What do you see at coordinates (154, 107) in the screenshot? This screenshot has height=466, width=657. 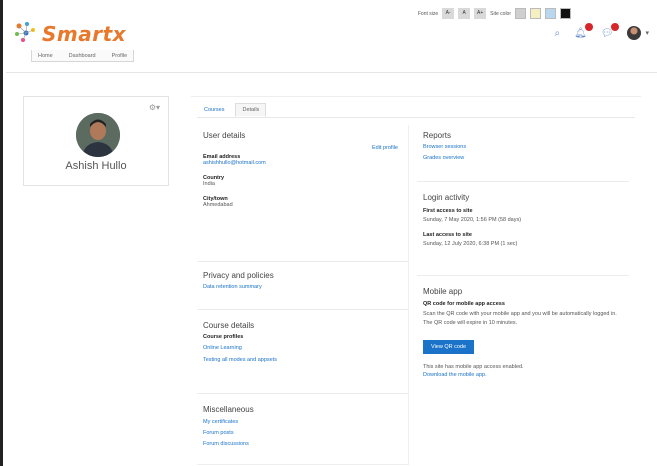 I see `gear-icon: ⚙▾` at bounding box center [154, 107].